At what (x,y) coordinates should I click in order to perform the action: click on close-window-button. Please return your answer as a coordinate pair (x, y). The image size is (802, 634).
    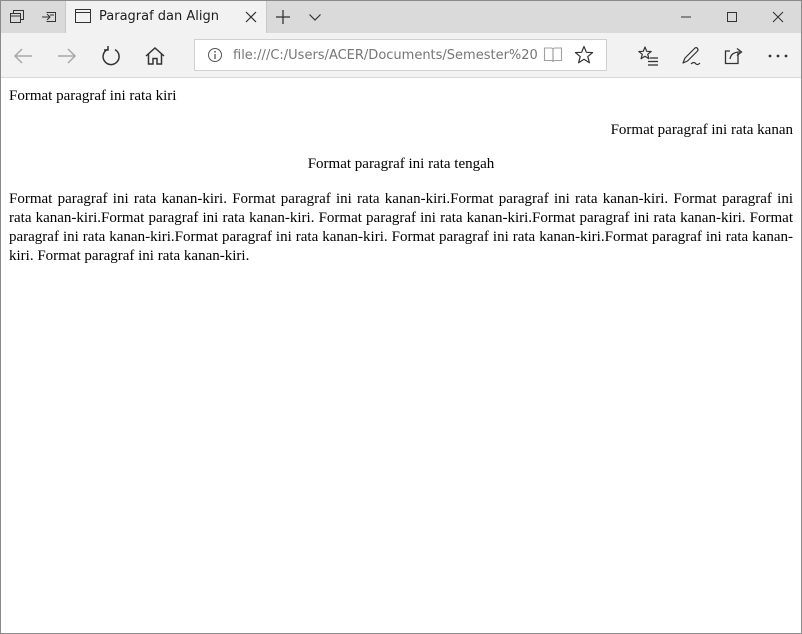
    Looking at the image, I should click on (778, 17).